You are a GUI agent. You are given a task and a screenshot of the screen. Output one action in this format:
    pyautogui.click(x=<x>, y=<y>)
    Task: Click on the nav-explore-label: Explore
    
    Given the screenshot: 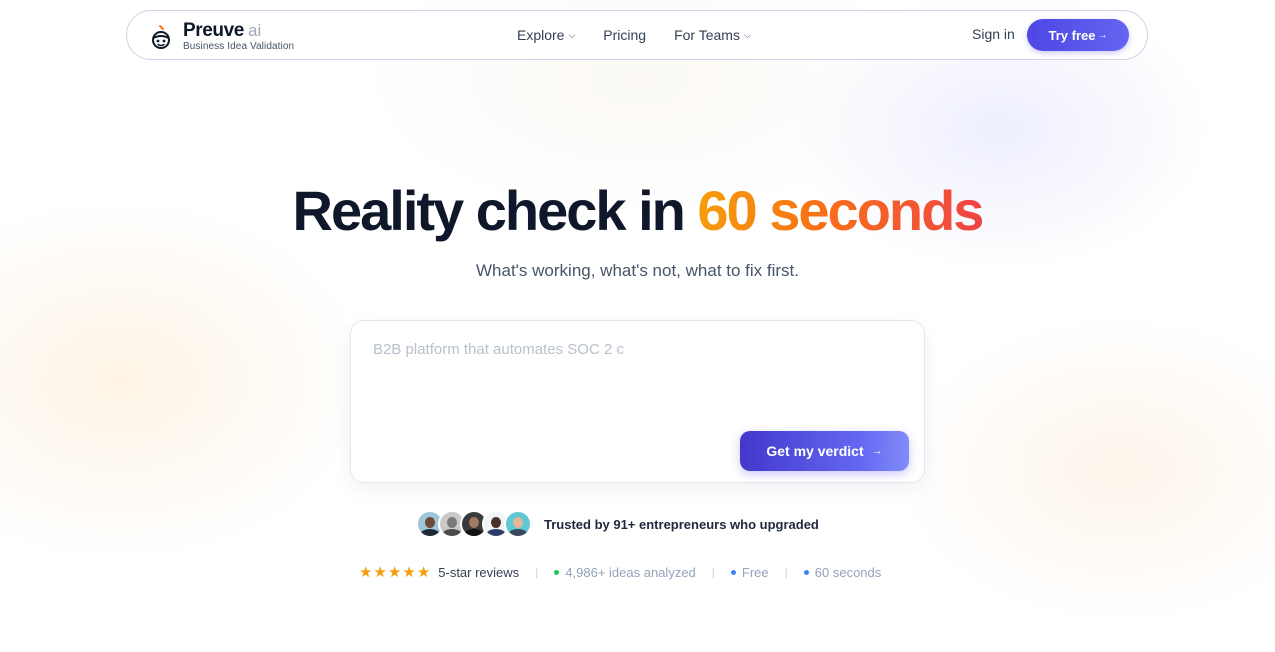 What is the action you would take?
    pyautogui.click(x=541, y=35)
    